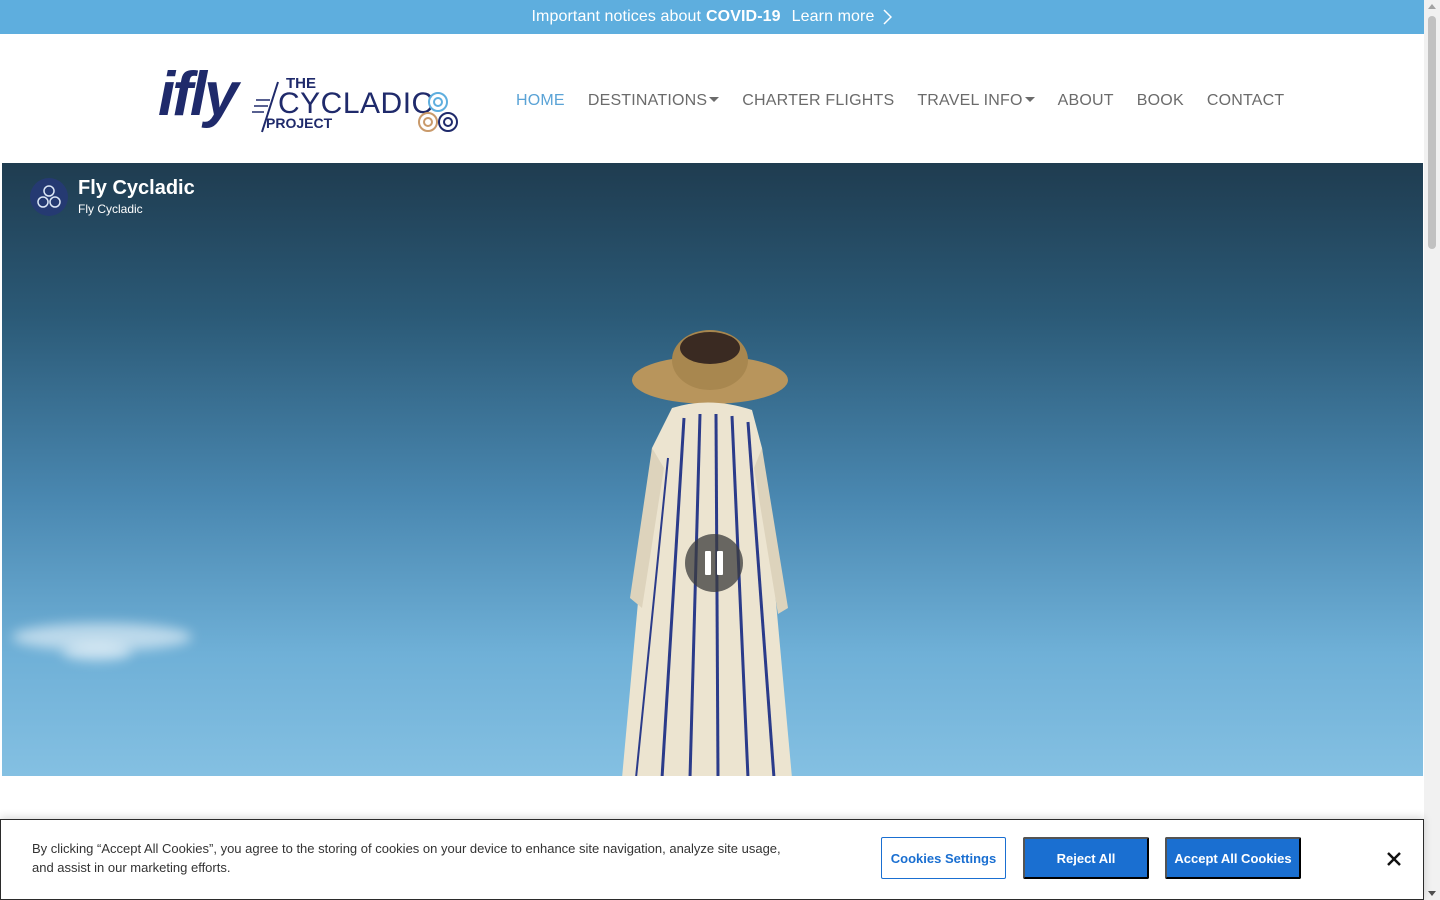 Image resolution: width=1440 pixels, height=900 pixels. I want to click on video-title: Fly Cycladic, so click(136, 188).